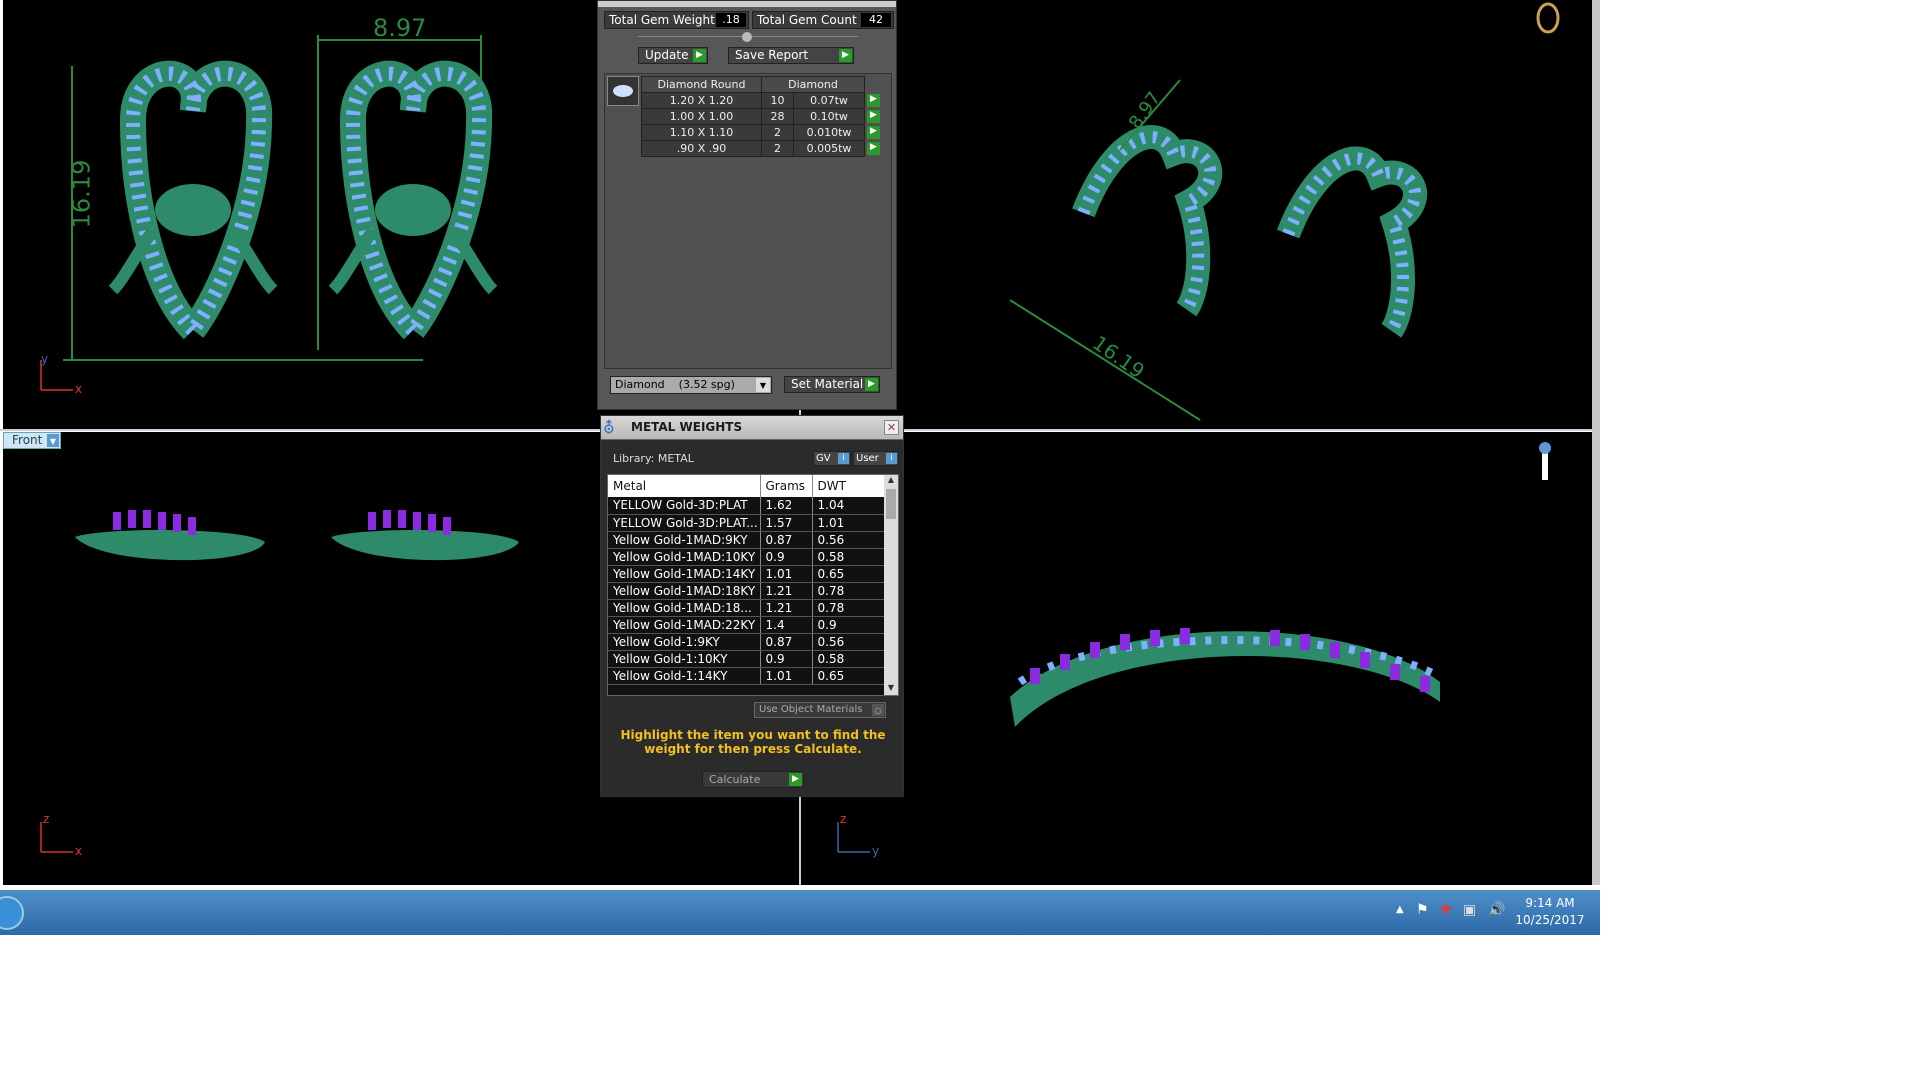 The height and width of the screenshot is (1080, 1920). Describe the element at coordinates (684, 676) in the screenshot. I see `metal-name: Yellow Gold-1:14KY` at that location.